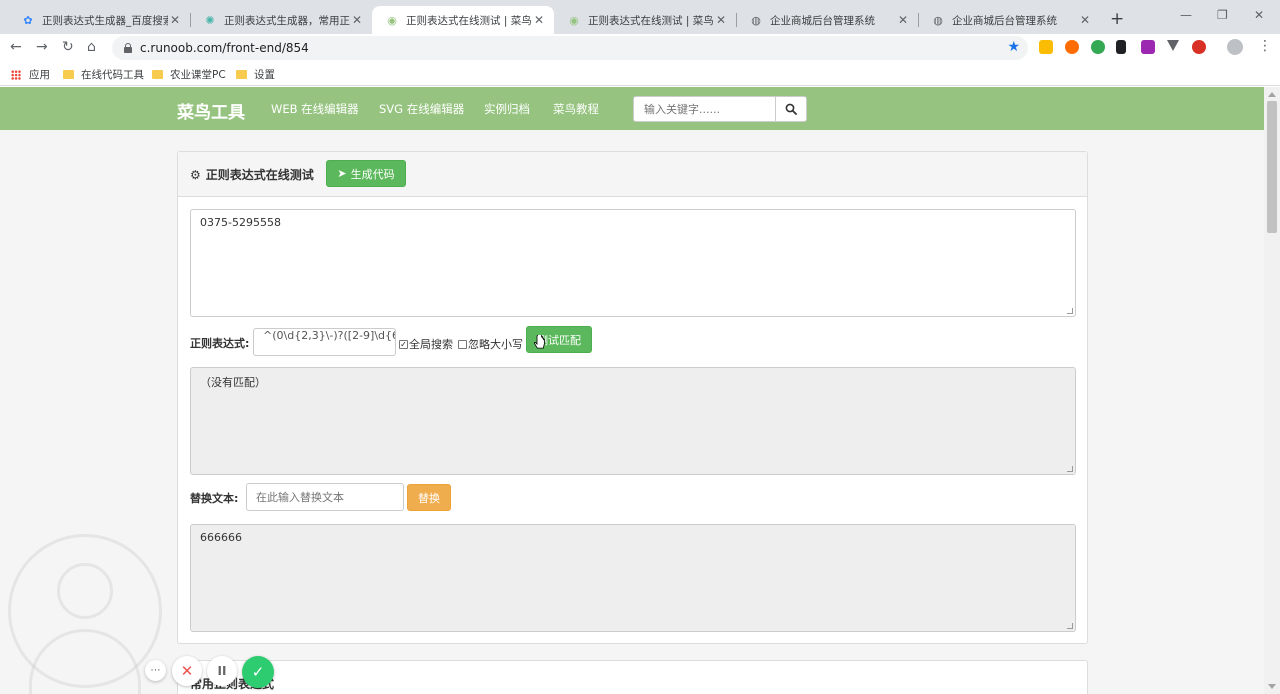 The image size is (1280, 694). I want to click on webcam-placeholder-avatar, so click(85, 614).